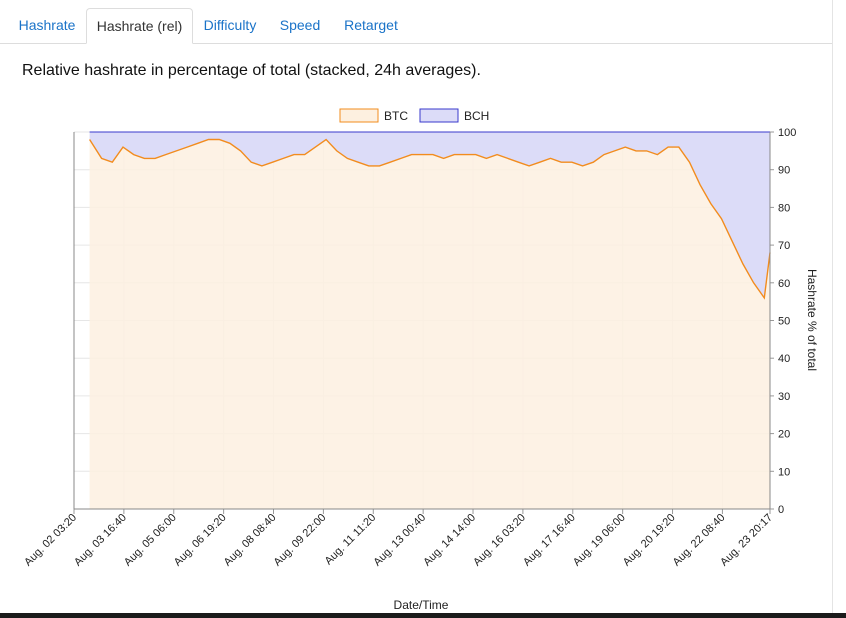 This screenshot has width=846, height=618. What do you see at coordinates (499, 540) in the screenshot?
I see `x-tick-label: Aug. 16 03:20` at bounding box center [499, 540].